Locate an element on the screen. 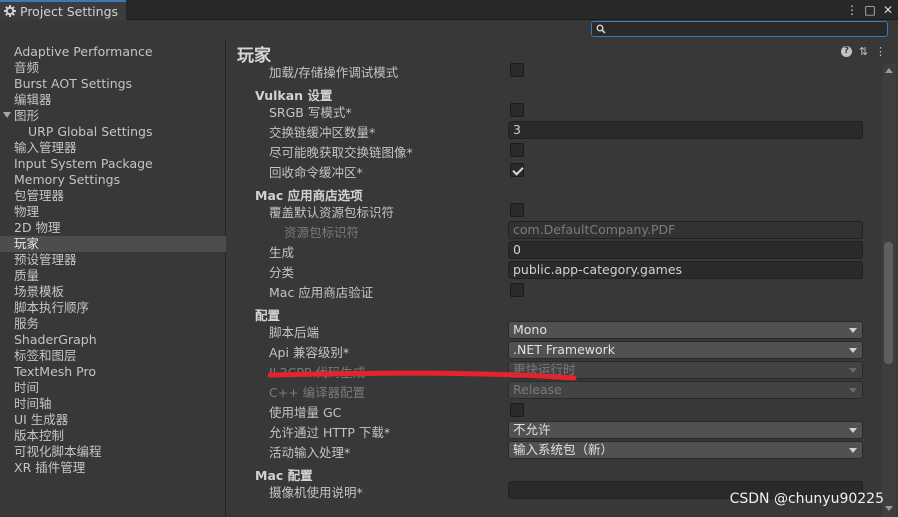 The image size is (898, 517). setting-row: C++ 编译器配置 Release is located at coordinates (552, 390).